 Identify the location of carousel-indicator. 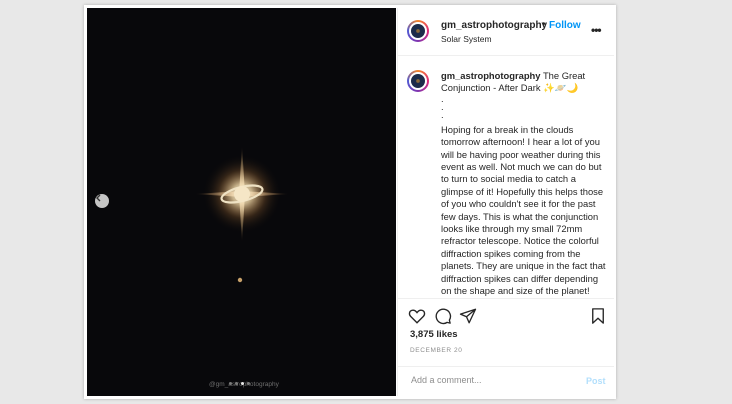
(239, 383).